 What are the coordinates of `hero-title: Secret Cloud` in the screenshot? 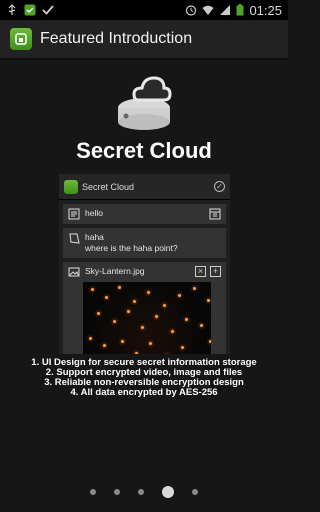 It's located at (144, 150).